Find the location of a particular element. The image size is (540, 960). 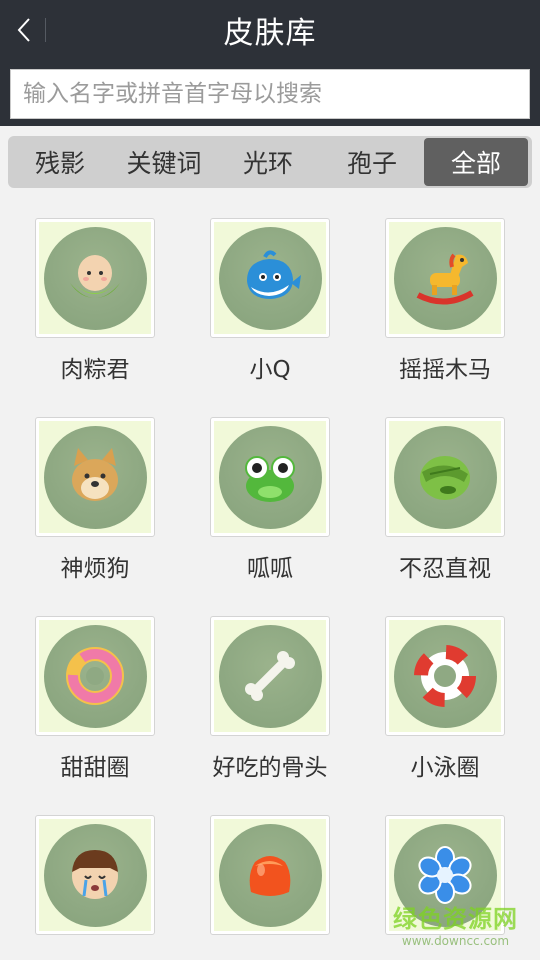

tab-keyword: 关键词 is located at coordinates (164, 162).